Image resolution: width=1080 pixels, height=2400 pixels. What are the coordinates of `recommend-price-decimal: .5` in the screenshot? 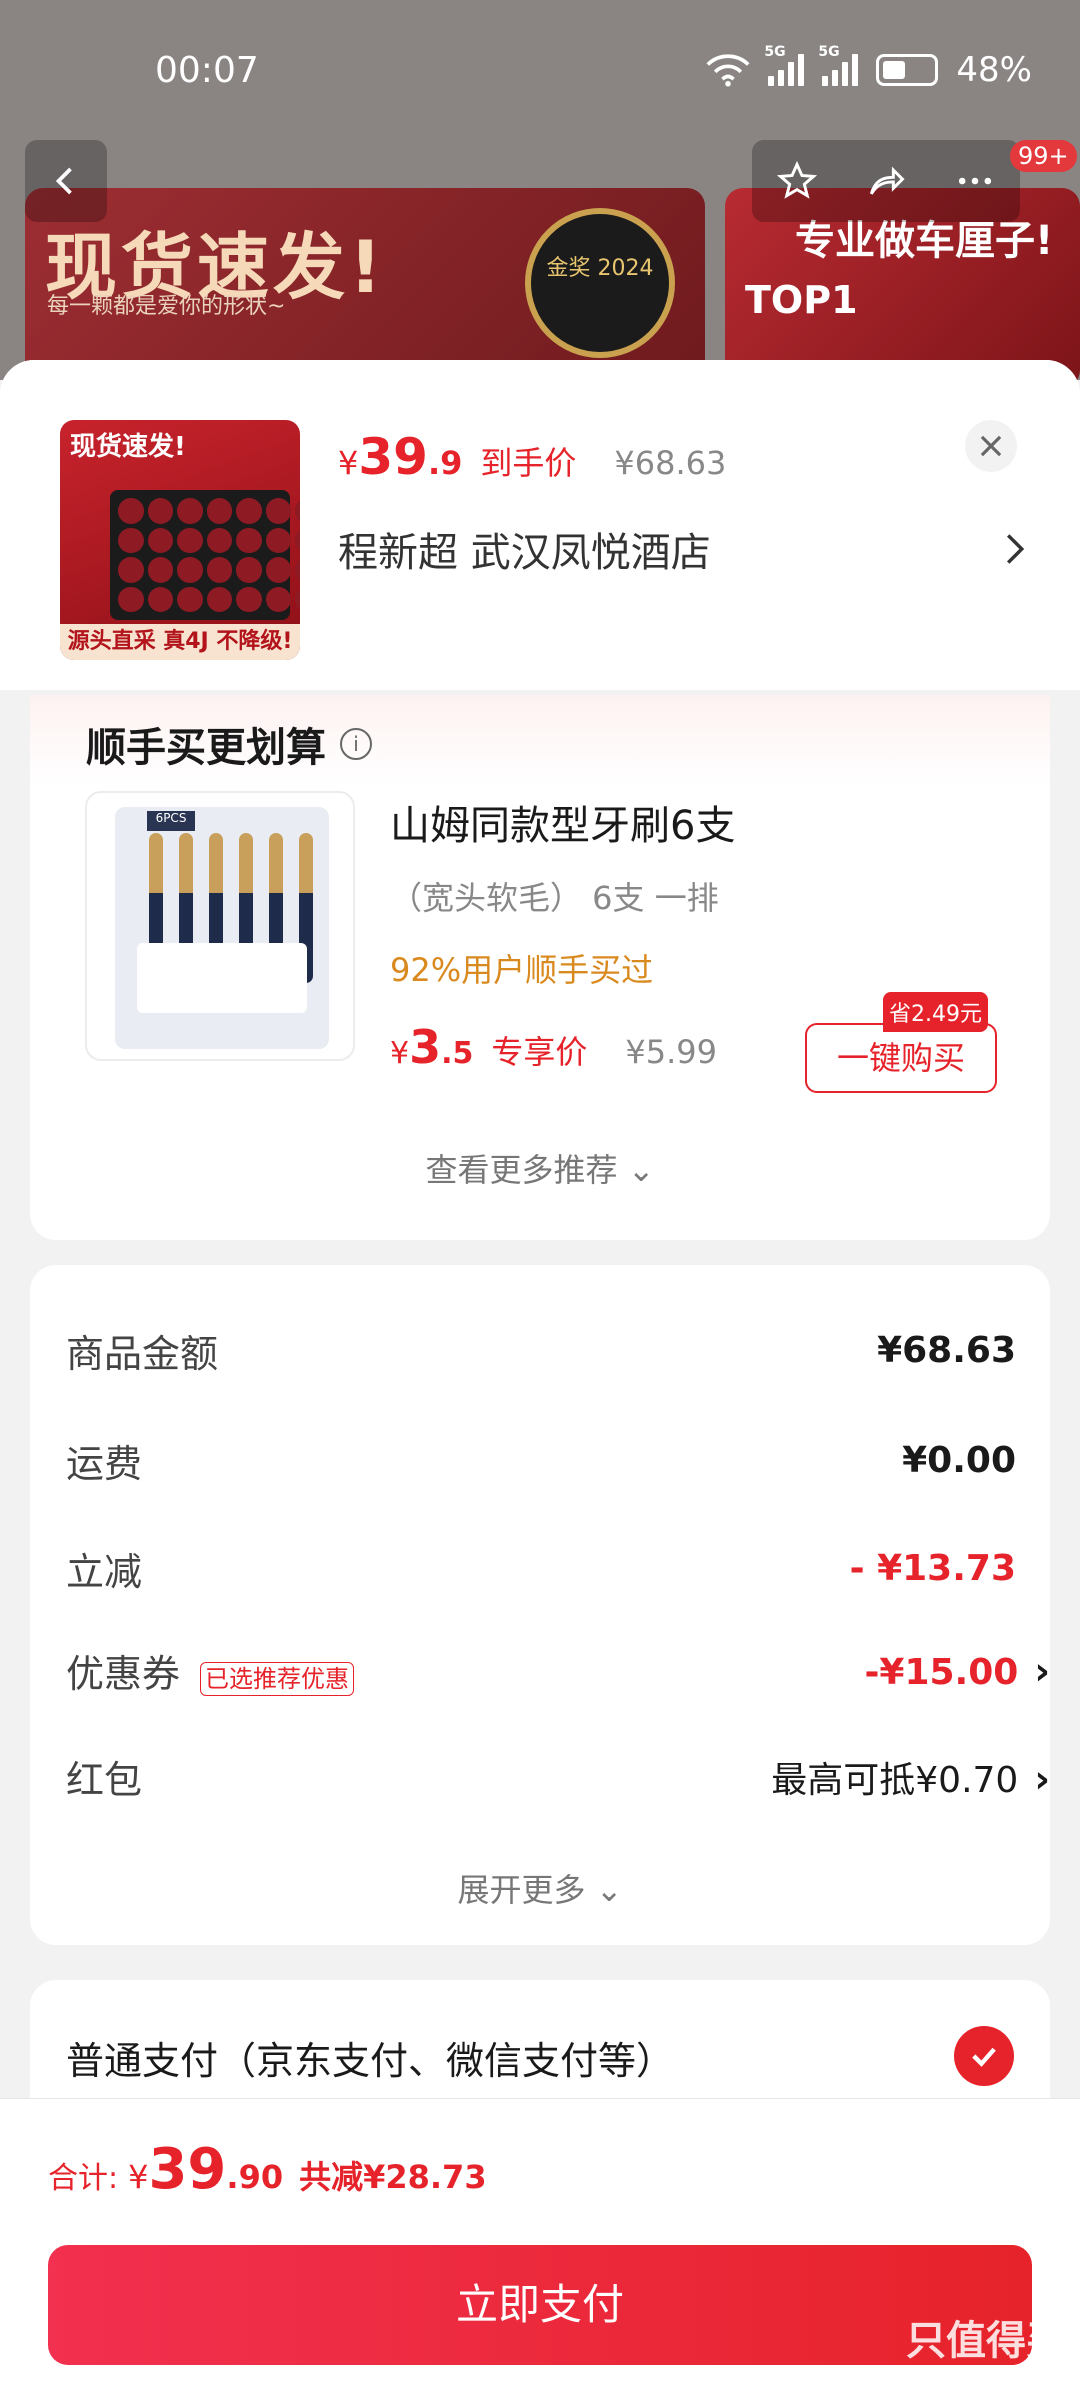 It's located at (457, 1053).